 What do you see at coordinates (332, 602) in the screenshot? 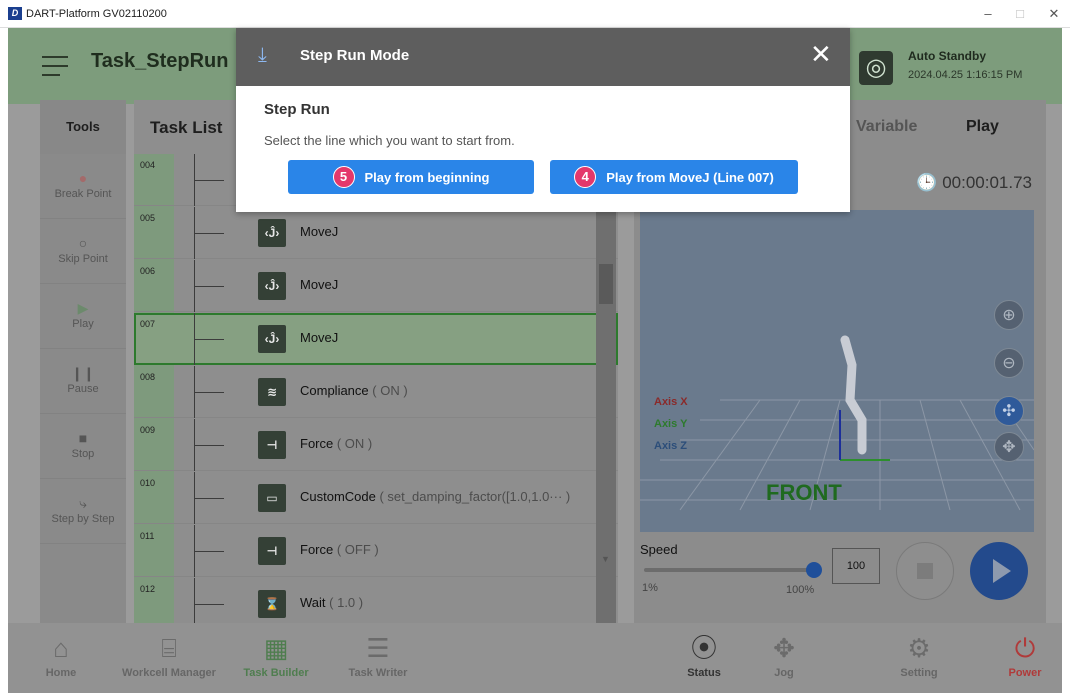
I see `command-name: Wait ( 1.0 )` at bounding box center [332, 602].